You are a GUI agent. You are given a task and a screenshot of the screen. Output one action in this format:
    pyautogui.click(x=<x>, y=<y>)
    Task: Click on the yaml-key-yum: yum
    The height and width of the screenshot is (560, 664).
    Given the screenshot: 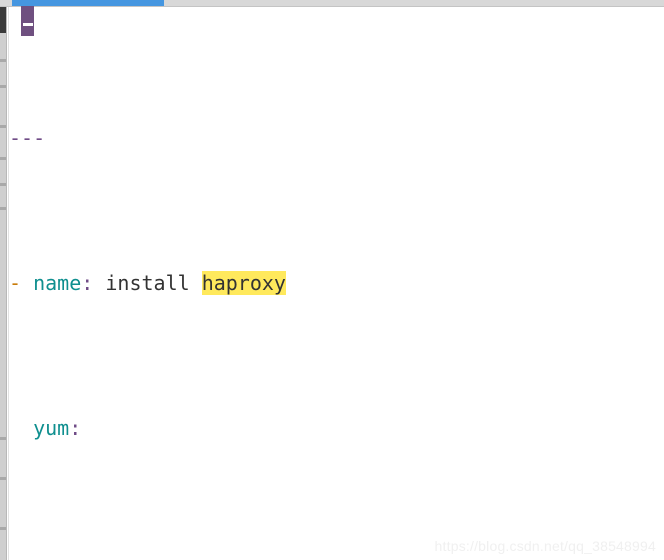 What is the action you would take?
    pyautogui.click(x=51, y=428)
    